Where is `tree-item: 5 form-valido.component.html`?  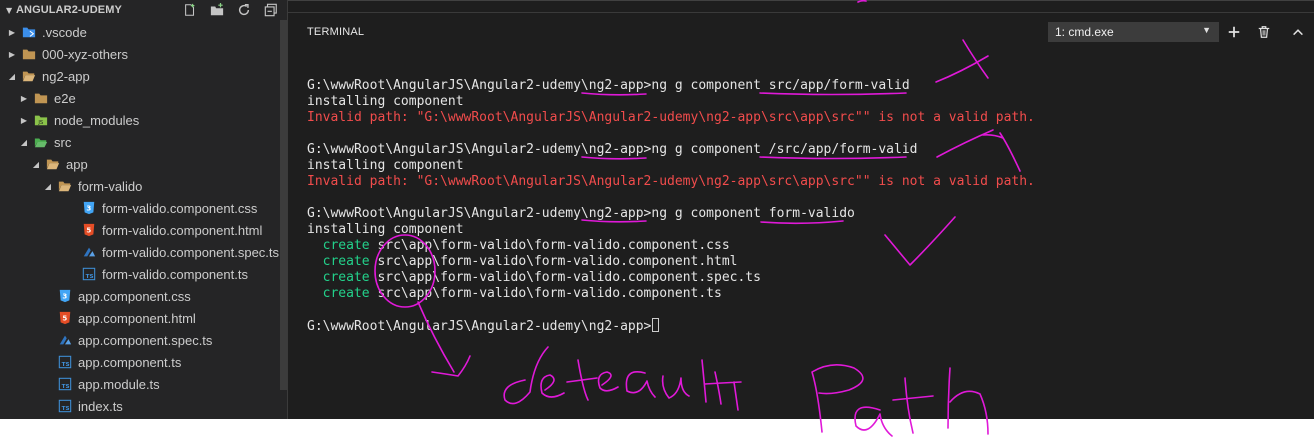
tree-item: 5 form-valido.component.html is located at coordinates (143, 230).